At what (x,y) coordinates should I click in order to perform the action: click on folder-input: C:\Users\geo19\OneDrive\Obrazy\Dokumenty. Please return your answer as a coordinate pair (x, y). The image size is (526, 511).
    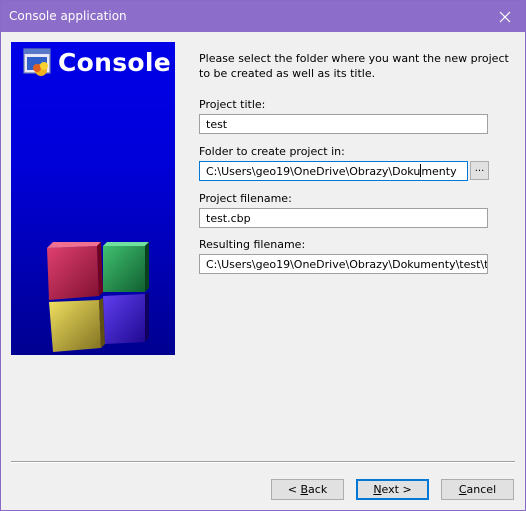
    Looking at the image, I should click on (333, 171).